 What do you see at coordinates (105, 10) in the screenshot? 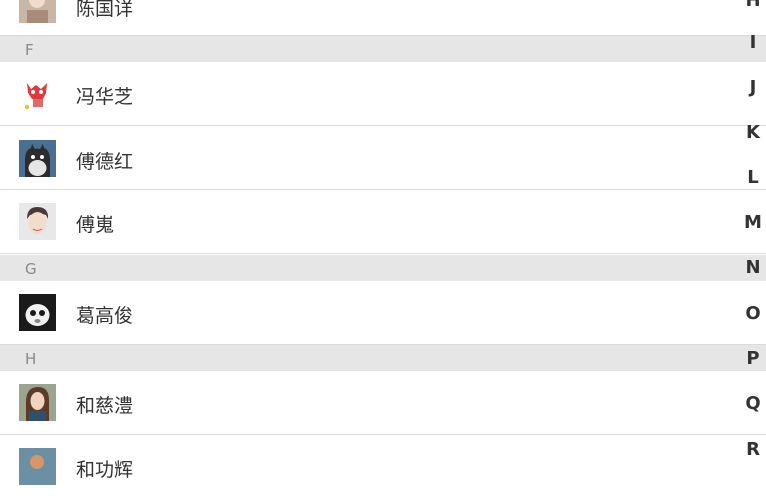
I see `contact-name: 陈国详` at bounding box center [105, 10].